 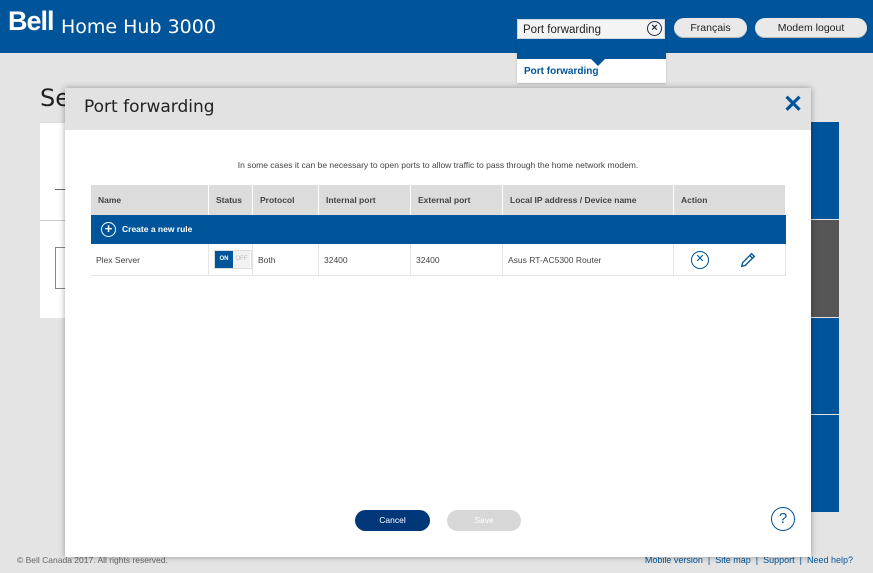 I want to click on need-help-link: Need help?, so click(x=830, y=560).